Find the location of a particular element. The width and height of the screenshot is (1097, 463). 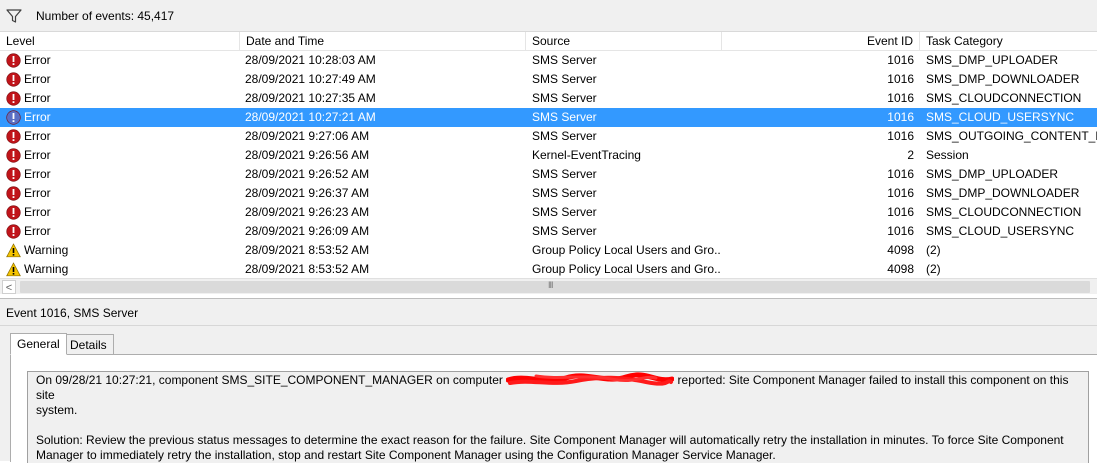

event-date-time: 28/09/2021 9:26:37 AM is located at coordinates (307, 193).